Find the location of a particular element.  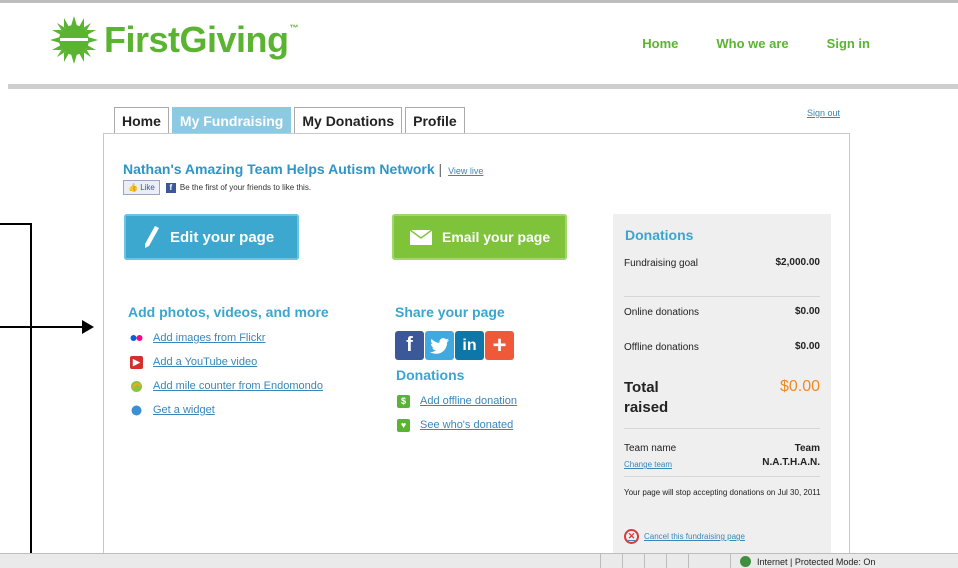

team-name-row: Team name Change team Team N.A.T.H.A.N. is located at coordinates (722, 457).